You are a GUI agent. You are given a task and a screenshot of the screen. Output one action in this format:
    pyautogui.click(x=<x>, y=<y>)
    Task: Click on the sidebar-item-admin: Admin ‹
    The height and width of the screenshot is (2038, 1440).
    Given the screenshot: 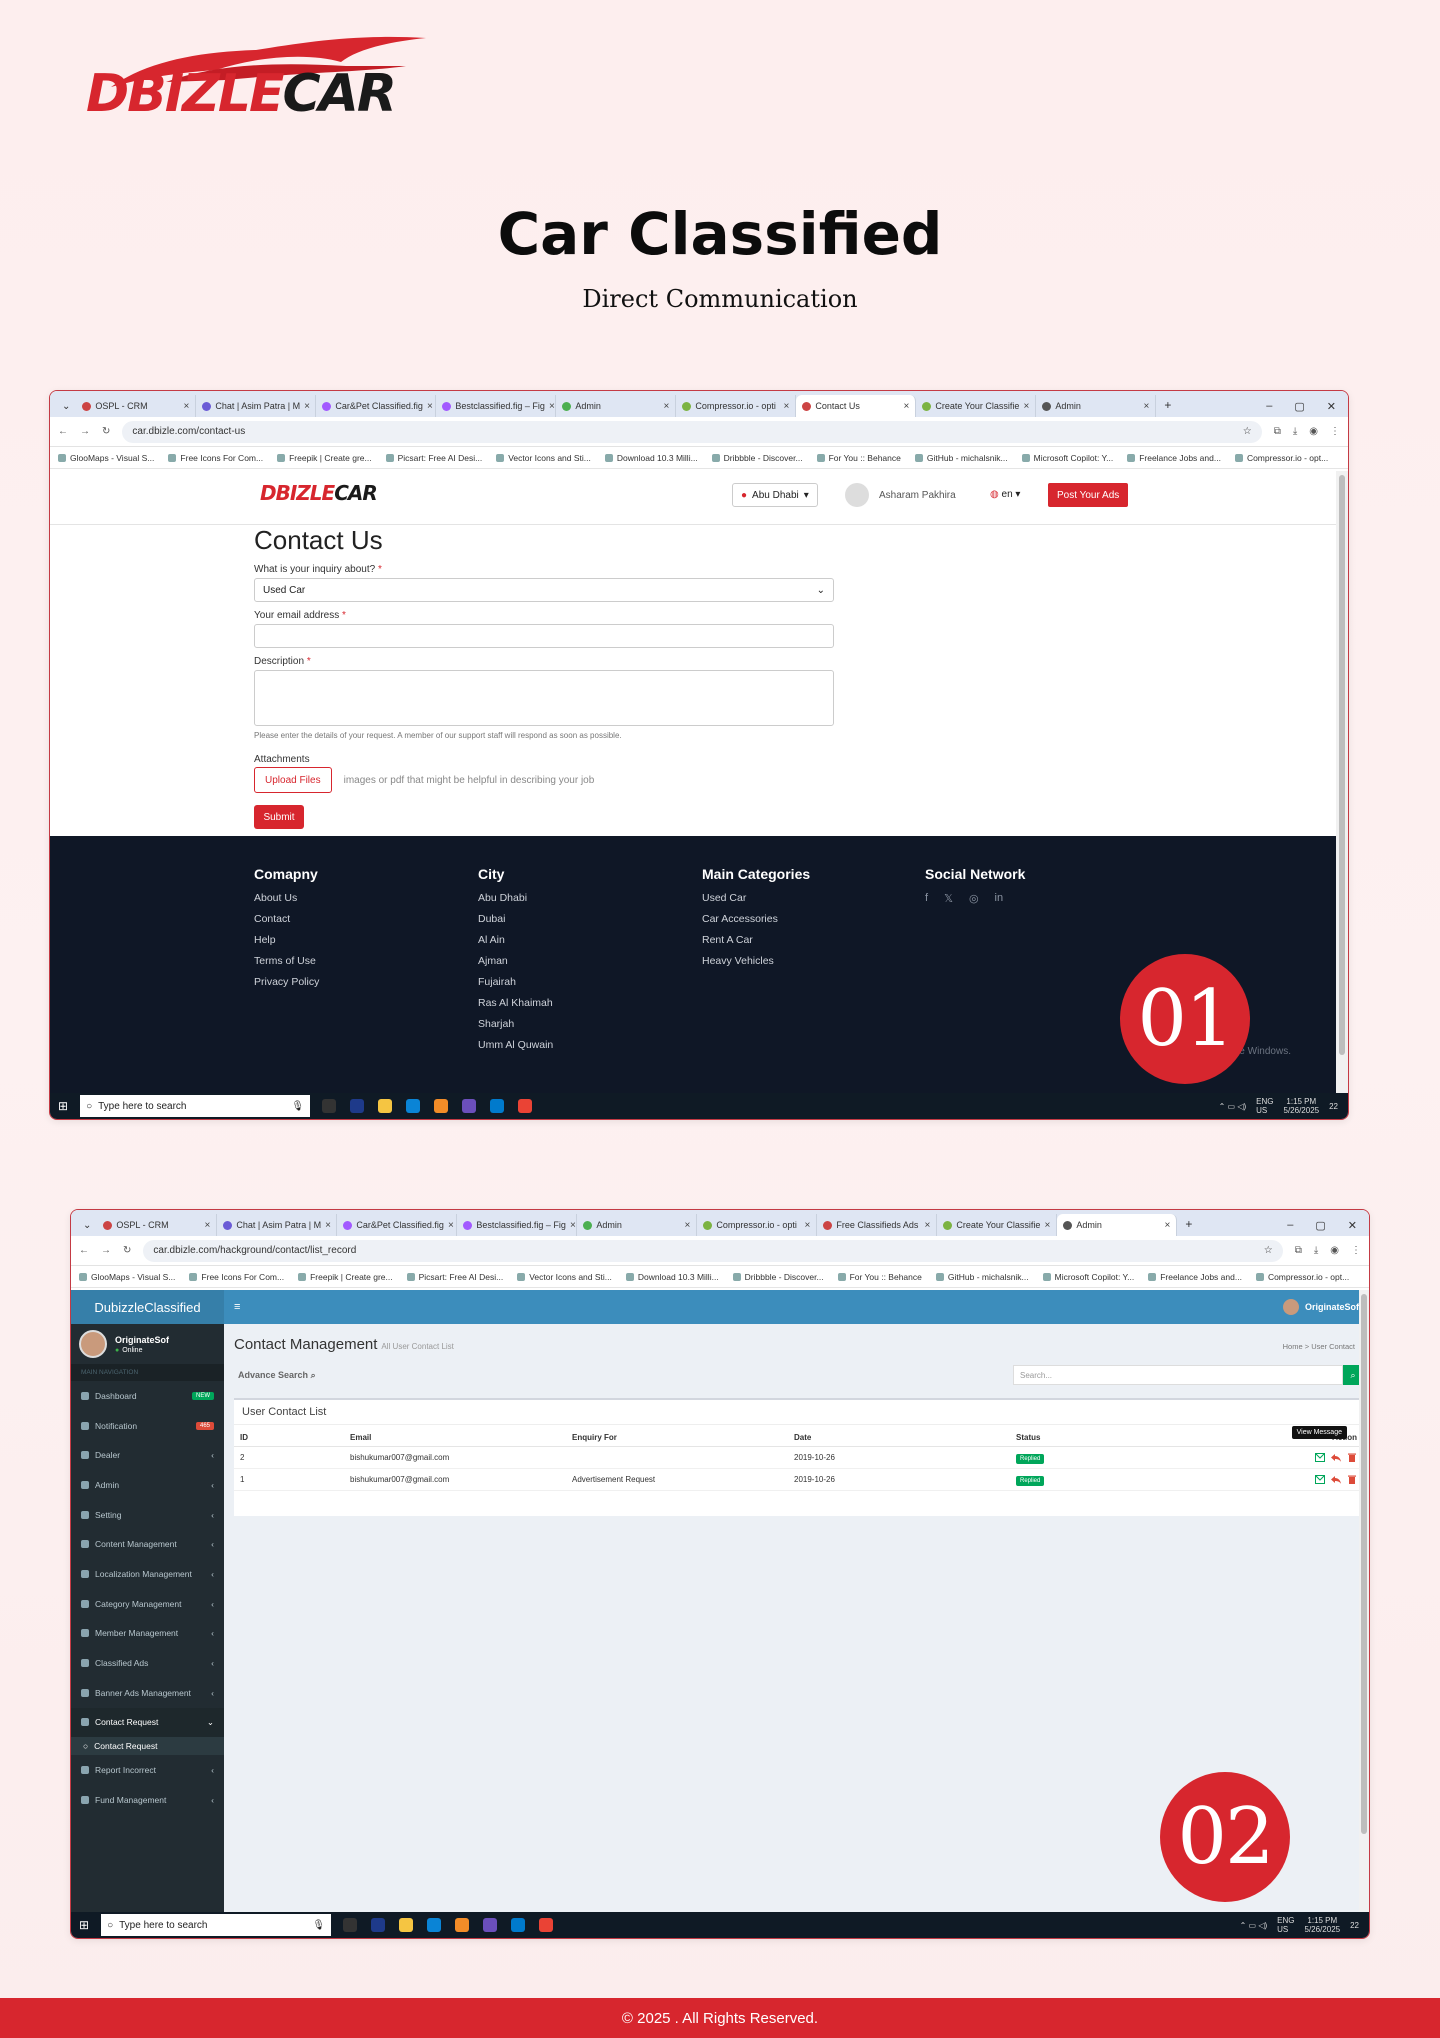 What is the action you would take?
    pyautogui.click(x=147, y=1485)
    